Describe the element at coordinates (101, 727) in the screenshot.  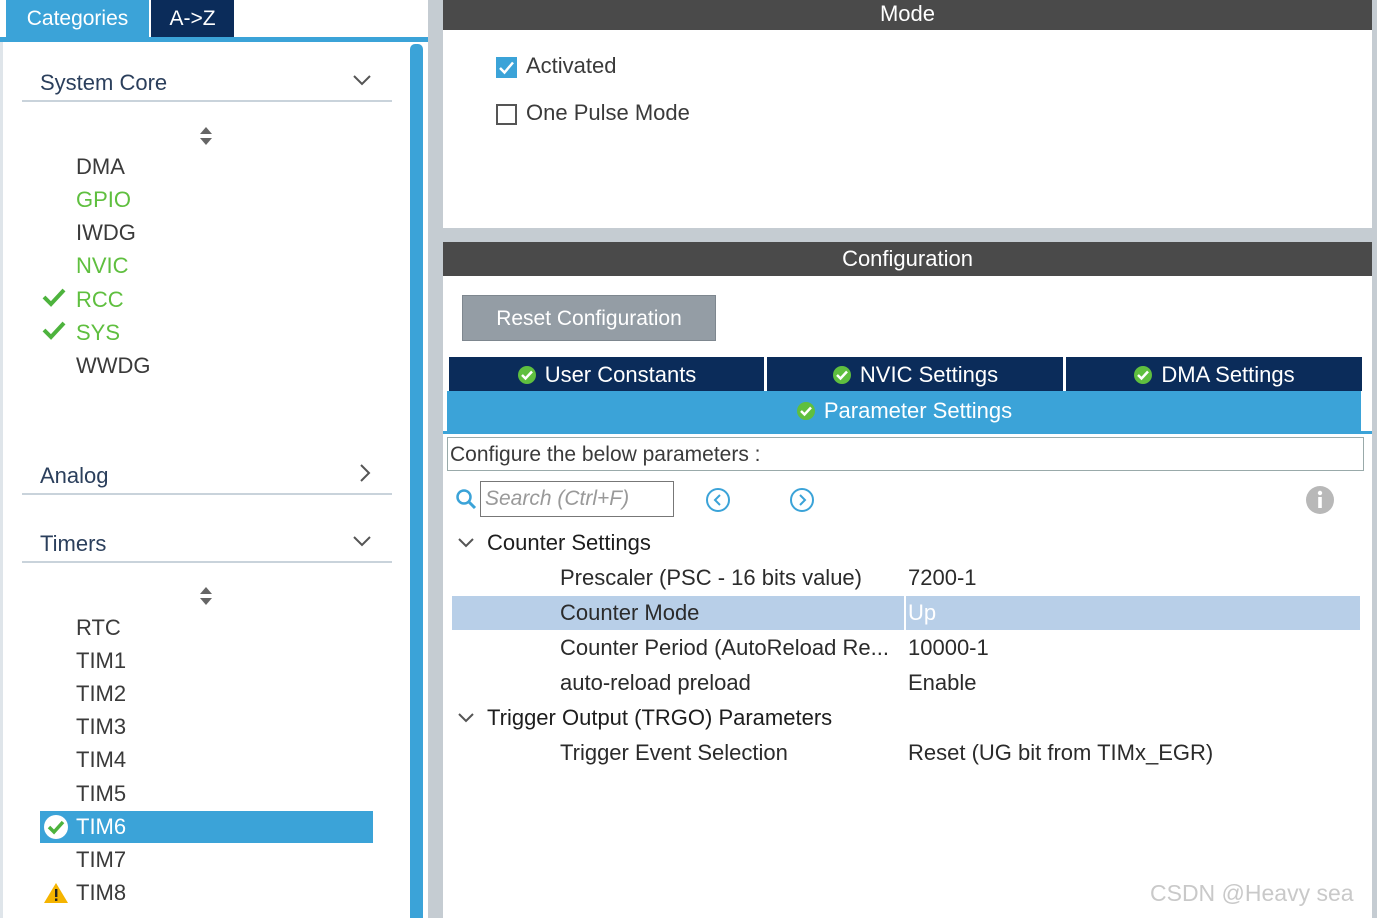
I see `list-item-tim3: TIM3` at that location.